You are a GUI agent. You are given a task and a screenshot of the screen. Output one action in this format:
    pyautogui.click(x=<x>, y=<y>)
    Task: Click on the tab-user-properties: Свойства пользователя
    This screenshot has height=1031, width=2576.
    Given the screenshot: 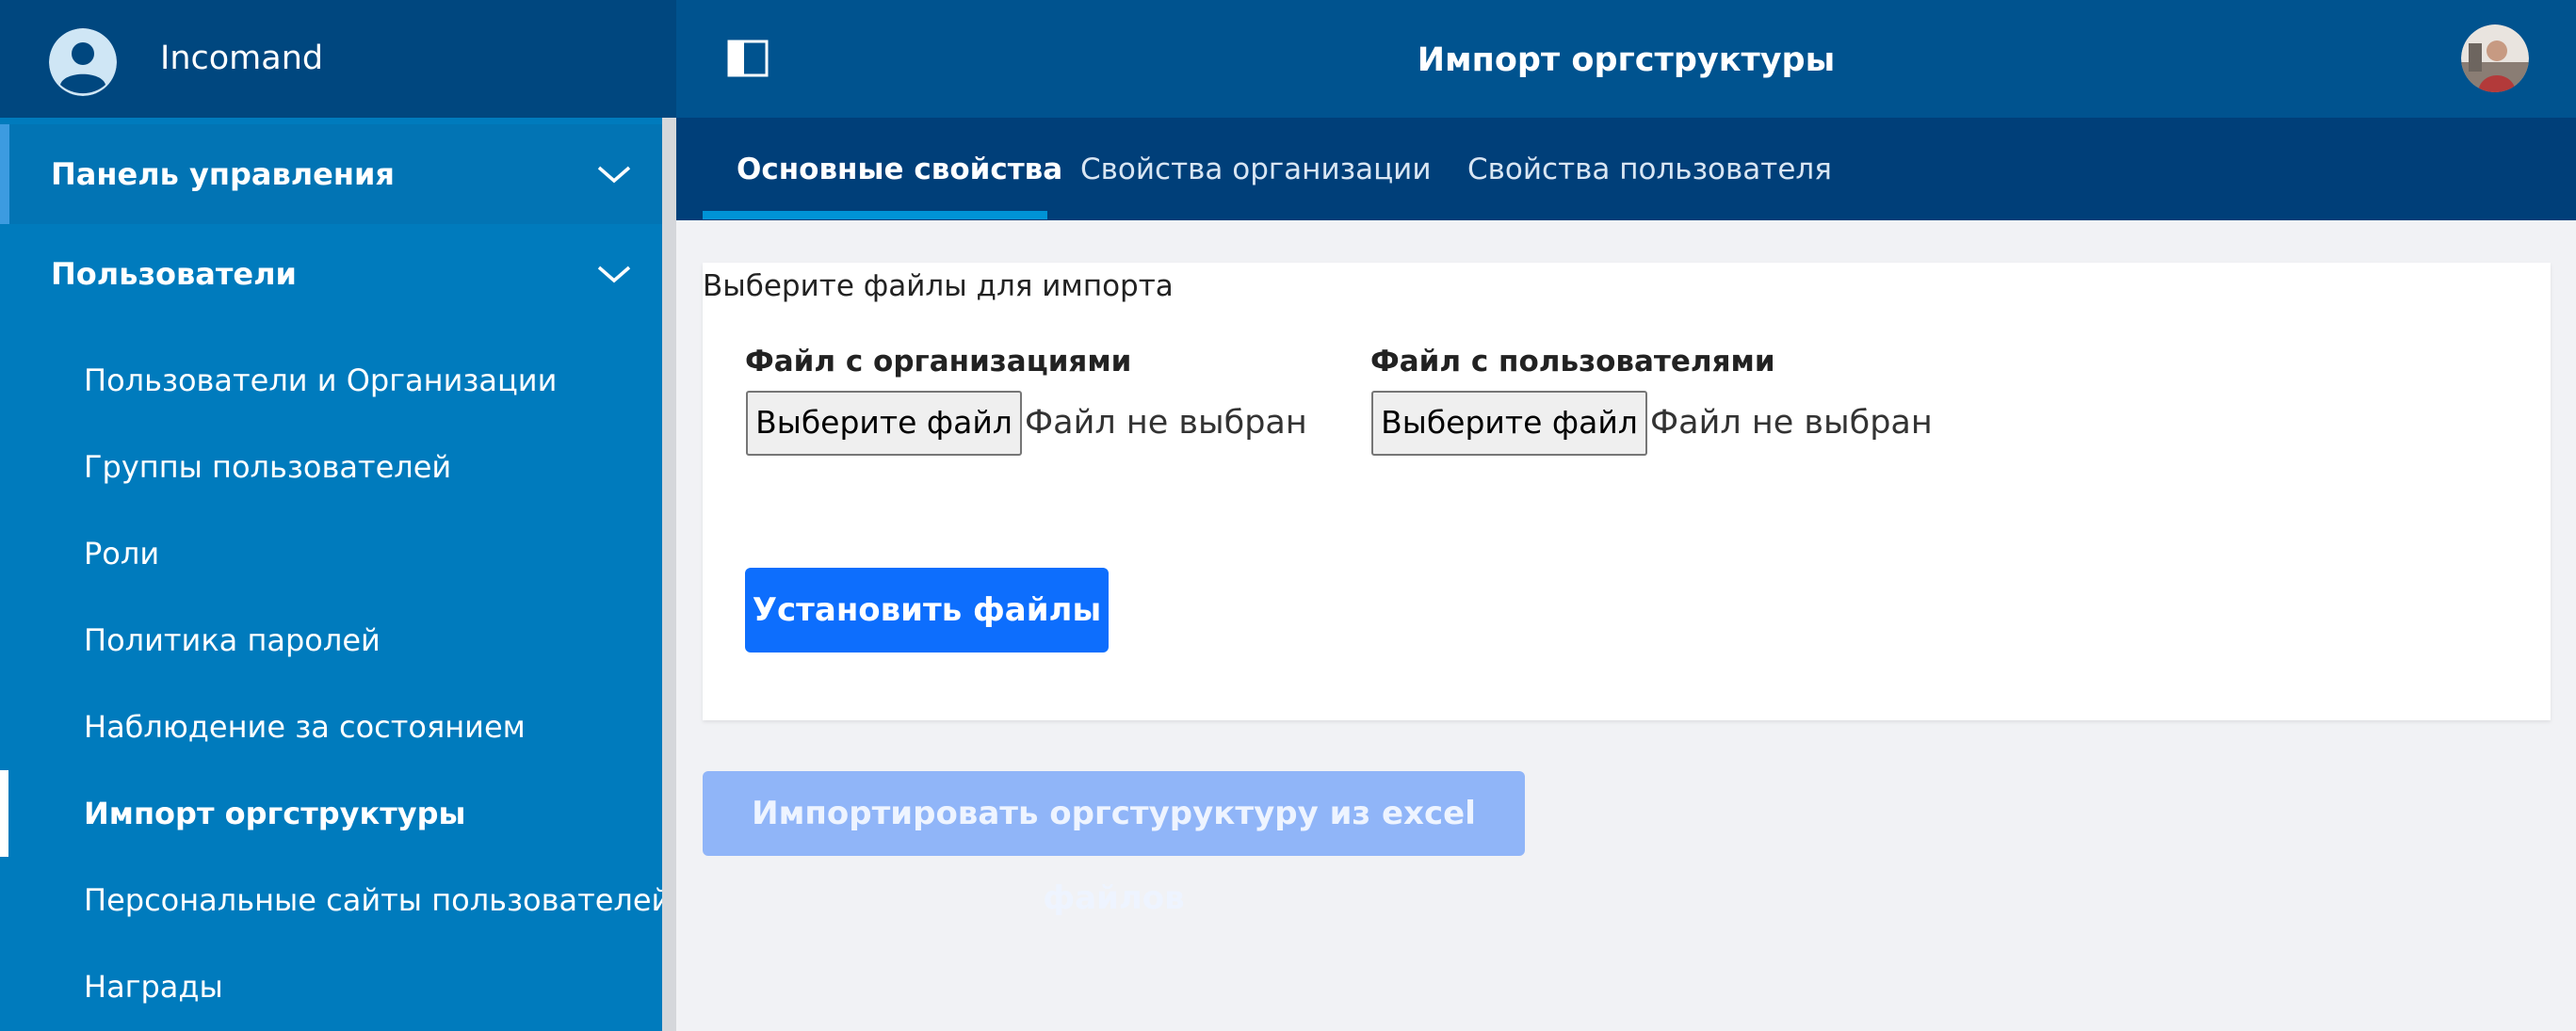 What is the action you would take?
    pyautogui.click(x=1649, y=169)
    